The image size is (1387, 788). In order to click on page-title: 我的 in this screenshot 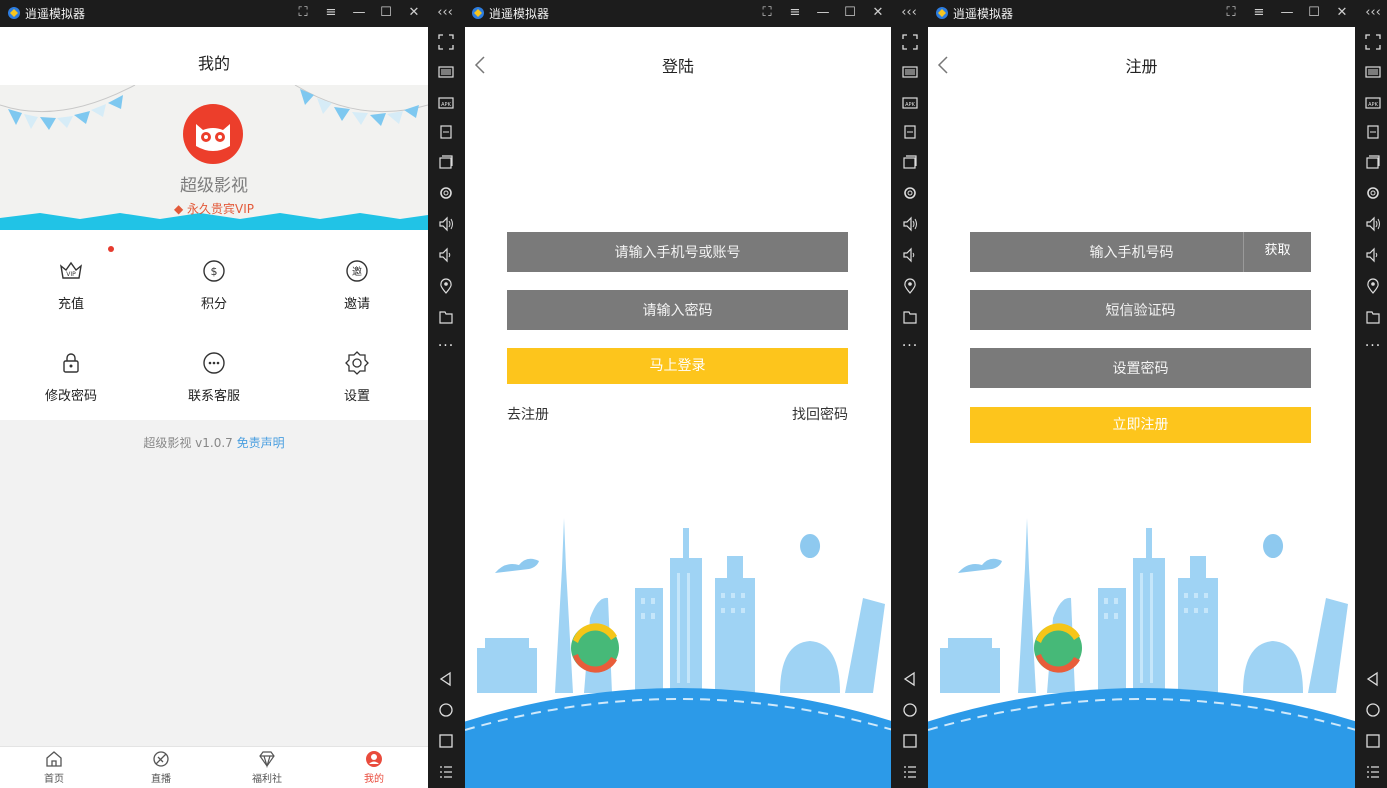, I will do `click(214, 56)`.